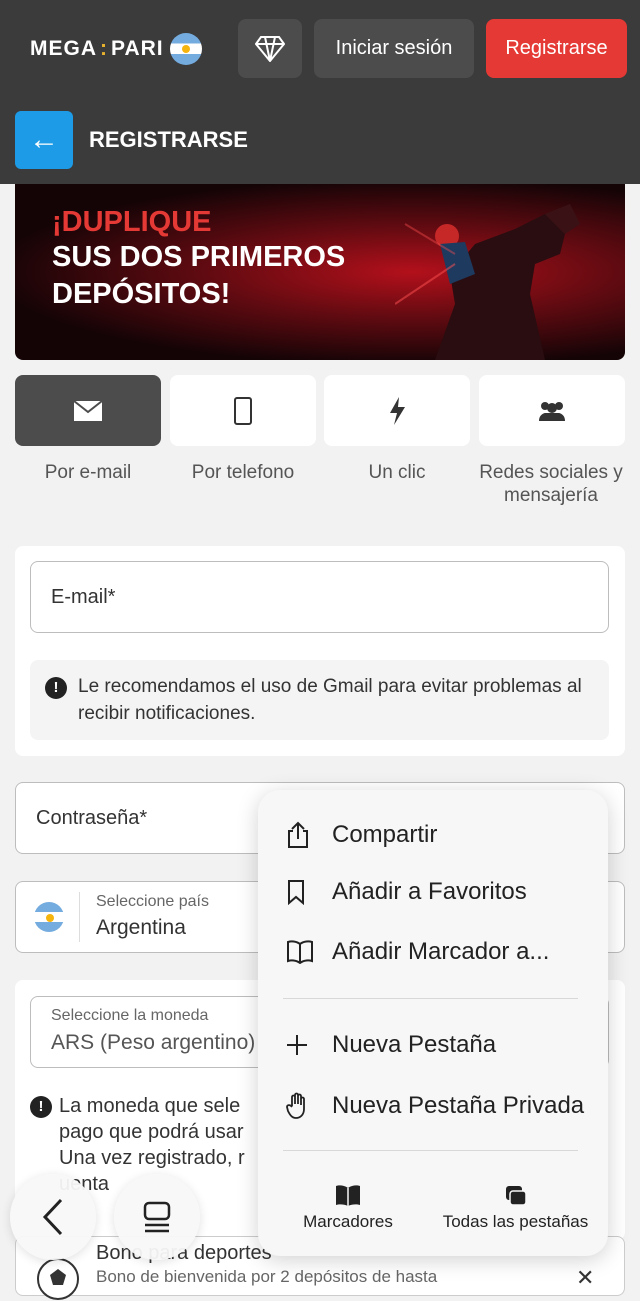 This screenshot has height=1301, width=640. Describe the element at coordinates (153, 1042) in the screenshot. I see `currency-value: ARS (Peso argentino)` at that location.